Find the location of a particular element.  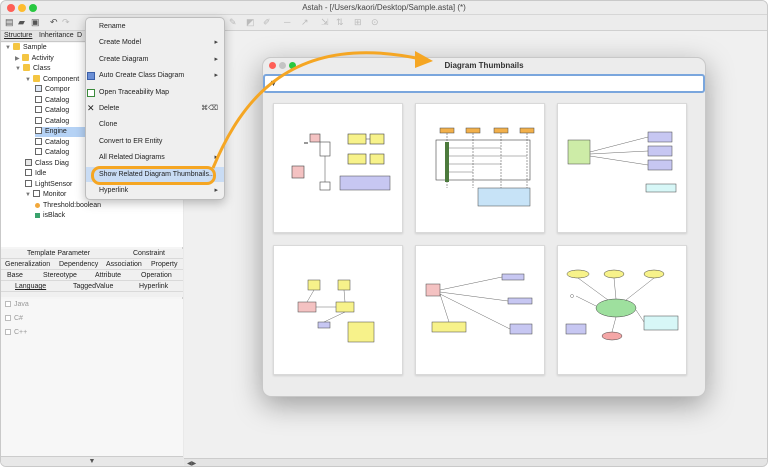

menu-item-delete: ✕ Delete ⌘⌫ is located at coordinates (155, 108).